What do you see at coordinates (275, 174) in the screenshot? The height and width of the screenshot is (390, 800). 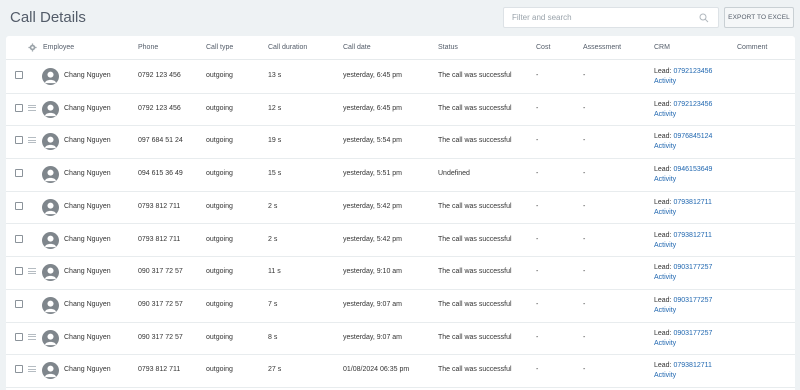 I see `call-duration: 15 s` at bounding box center [275, 174].